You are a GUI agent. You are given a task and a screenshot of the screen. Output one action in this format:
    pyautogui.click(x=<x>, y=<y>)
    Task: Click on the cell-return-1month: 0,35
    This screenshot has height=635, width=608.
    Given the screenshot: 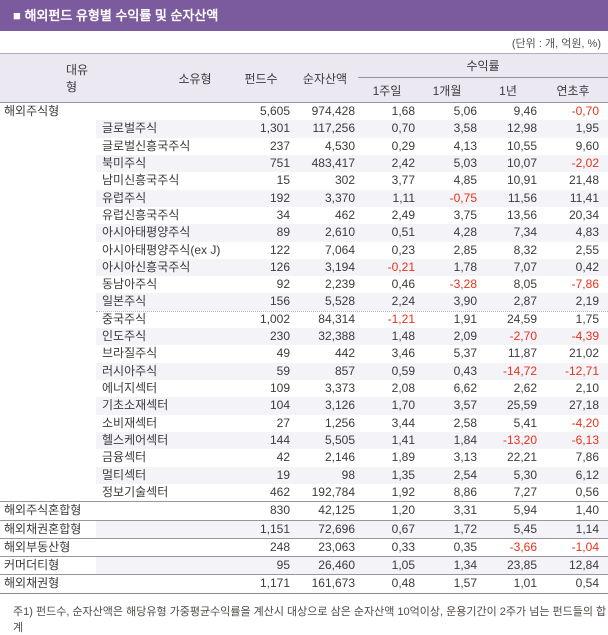 What is the action you would take?
    pyautogui.click(x=465, y=546)
    